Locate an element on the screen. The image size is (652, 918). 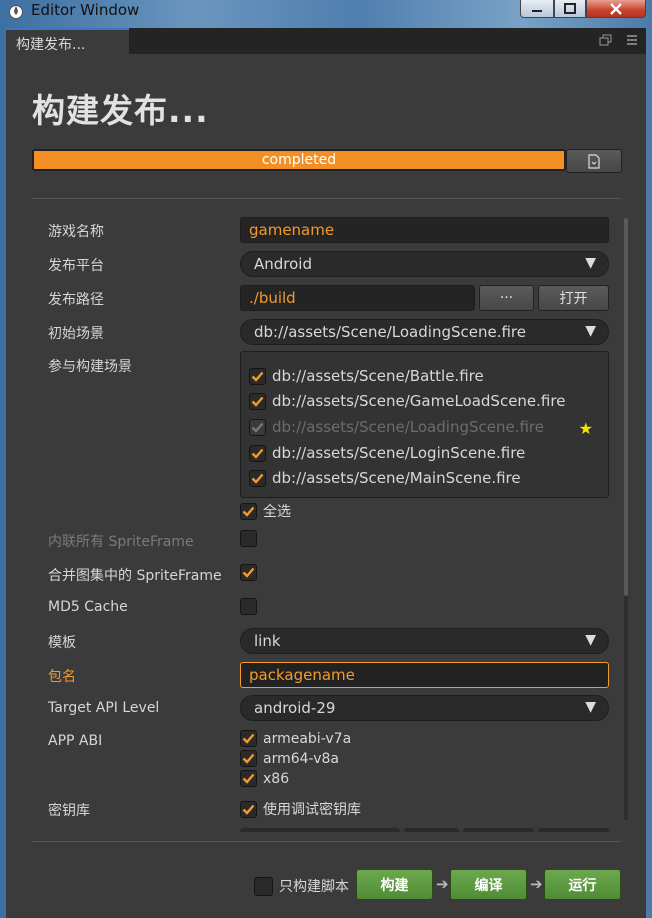
minimize-icon is located at coordinates (537, 10).